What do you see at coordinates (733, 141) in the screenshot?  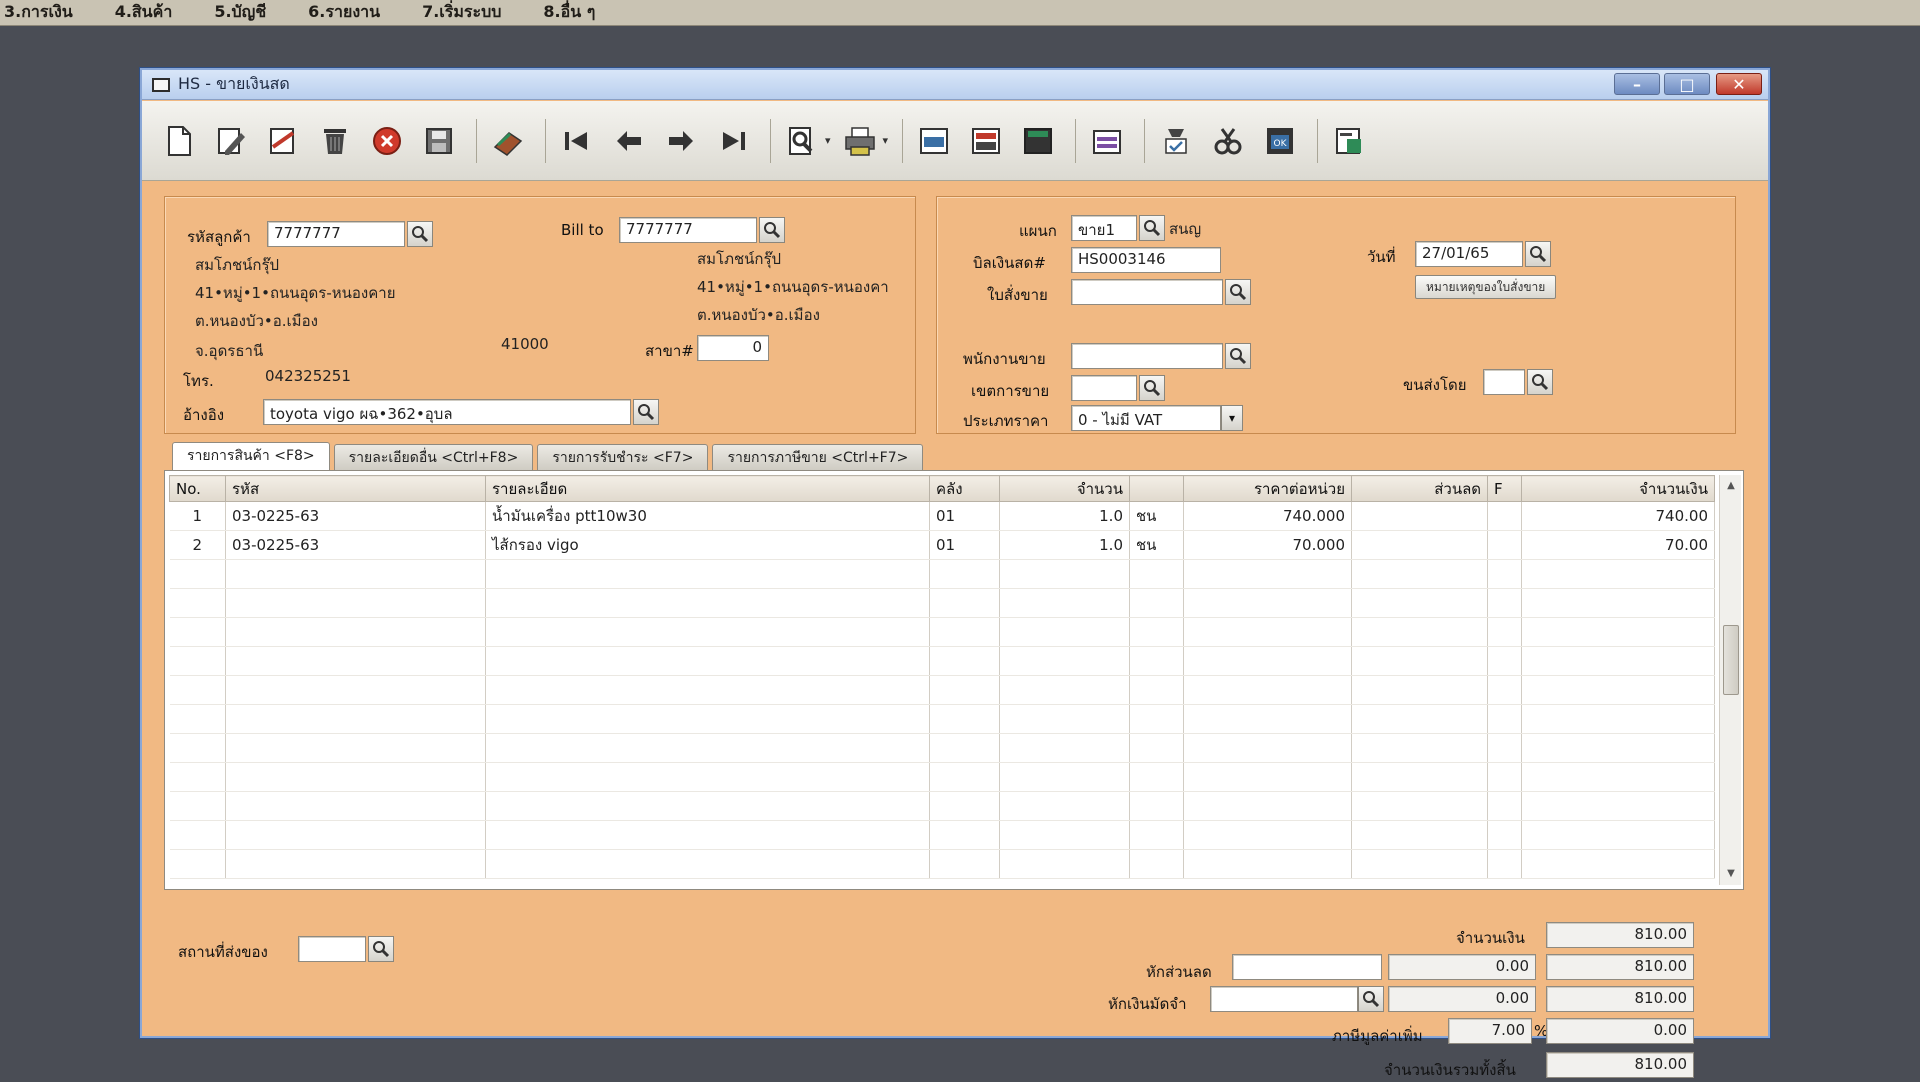 I see `last-record-button` at bounding box center [733, 141].